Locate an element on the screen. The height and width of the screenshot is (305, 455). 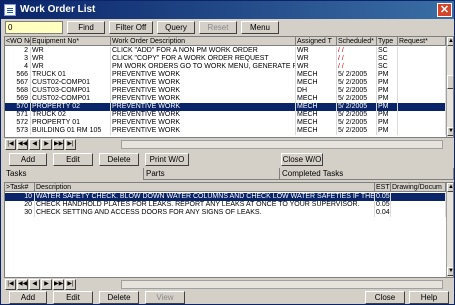
filter-button: Filter Off is located at coordinates (131, 27).